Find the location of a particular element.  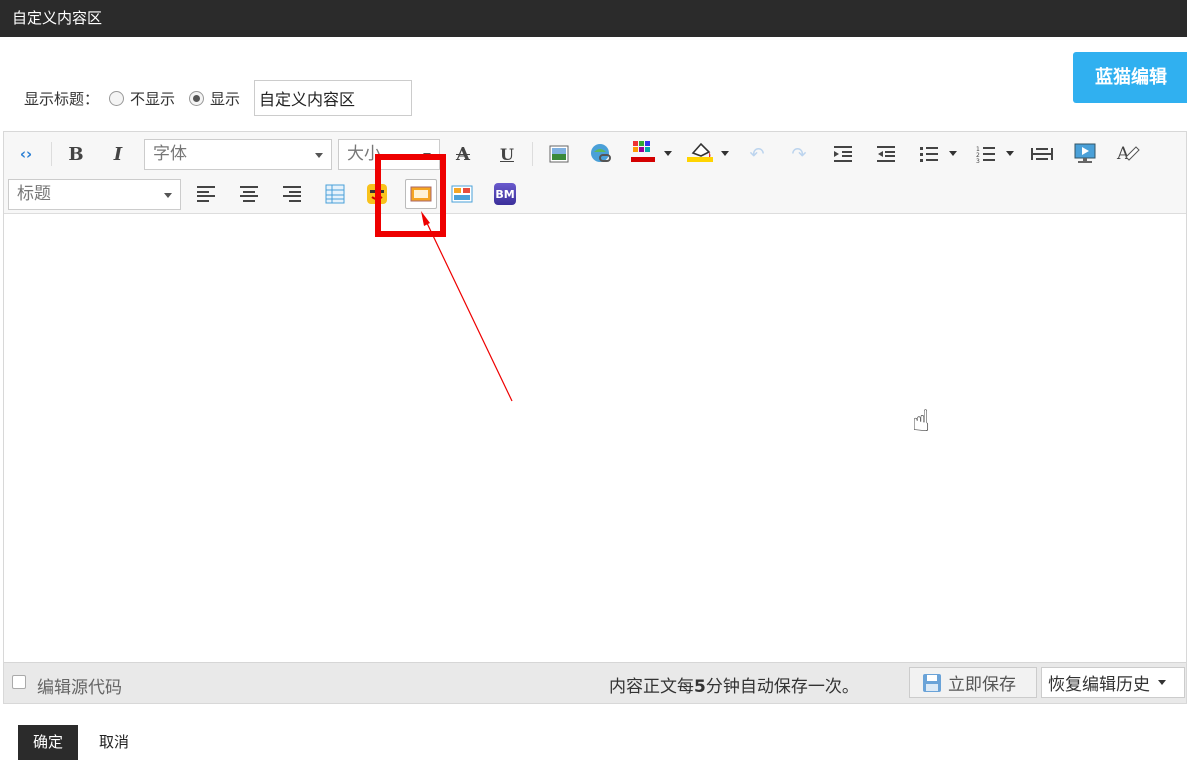

ok-button: 确定 is located at coordinates (48, 742).